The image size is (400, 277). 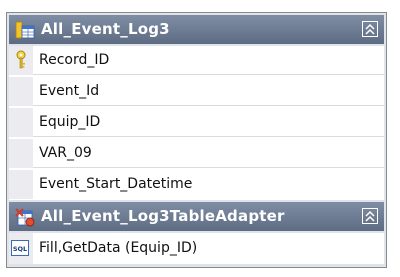 What do you see at coordinates (163, 216) in the screenshot?
I see `adapter-title: All_Event_Log3TableAdapter` at bounding box center [163, 216].